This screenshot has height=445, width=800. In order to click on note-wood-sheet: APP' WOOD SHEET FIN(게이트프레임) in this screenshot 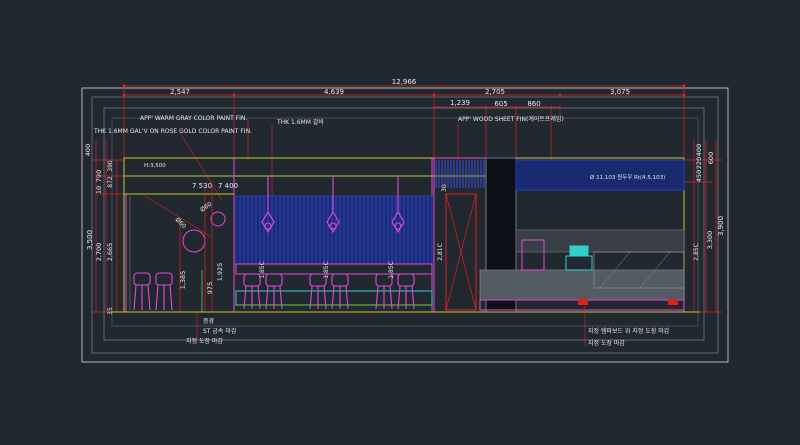, I will do `click(511, 119)`.